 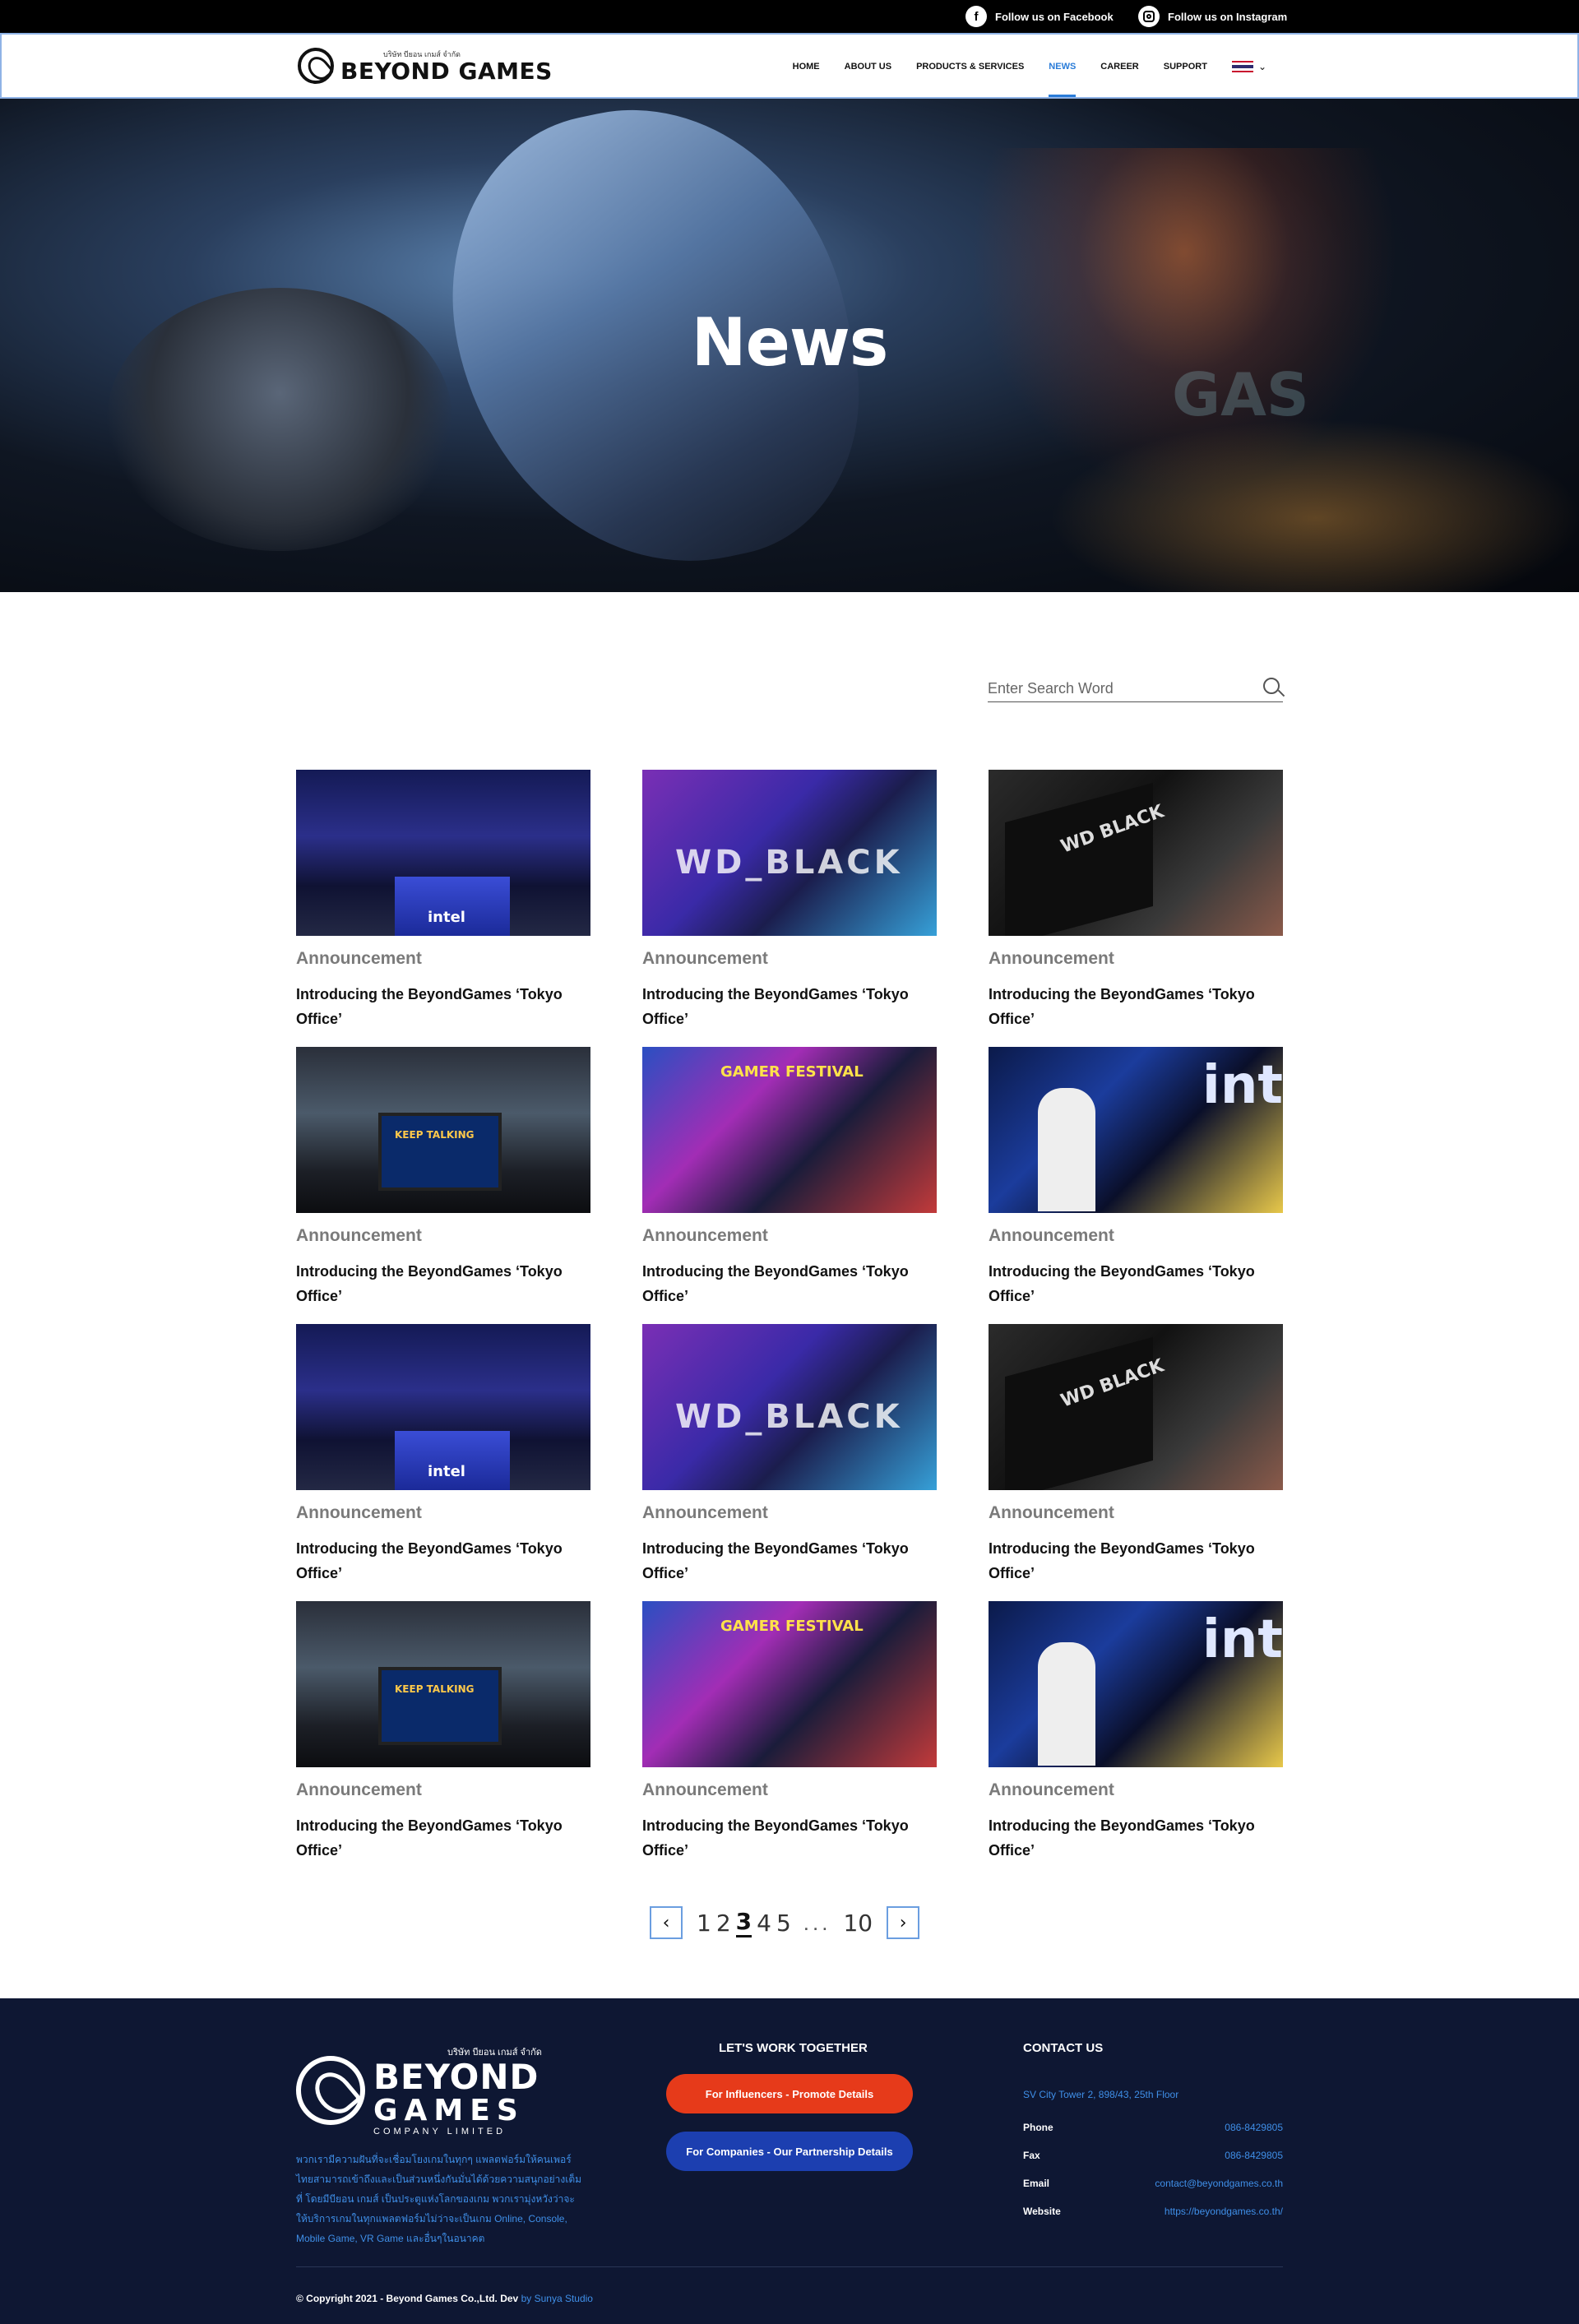 What do you see at coordinates (425, 66) in the screenshot?
I see `header-logo: บริษัท บียอน เกมส์ จำกัด BEYOND GAMES` at bounding box center [425, 66].